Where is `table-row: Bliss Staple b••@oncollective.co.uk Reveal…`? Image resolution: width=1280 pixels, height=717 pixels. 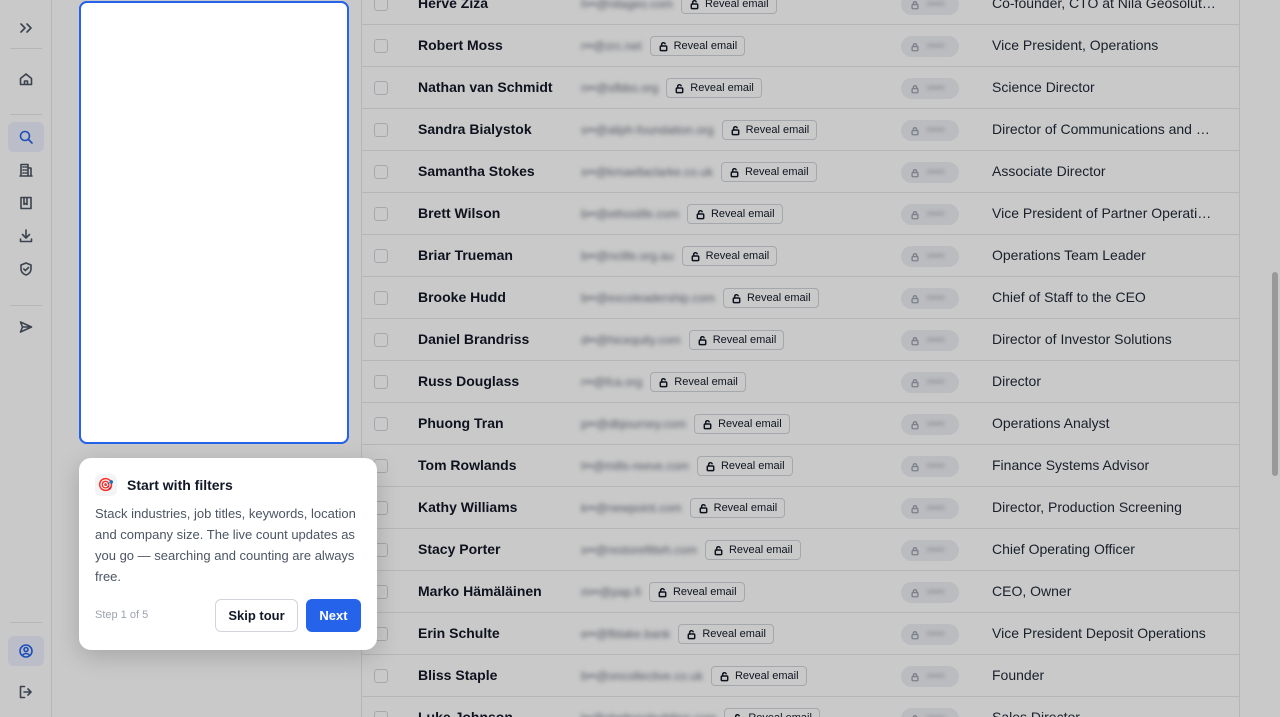
table-row: Bliss Staple b••@oncollective.co.uk Reveal… is located at coordinates (800, 676).